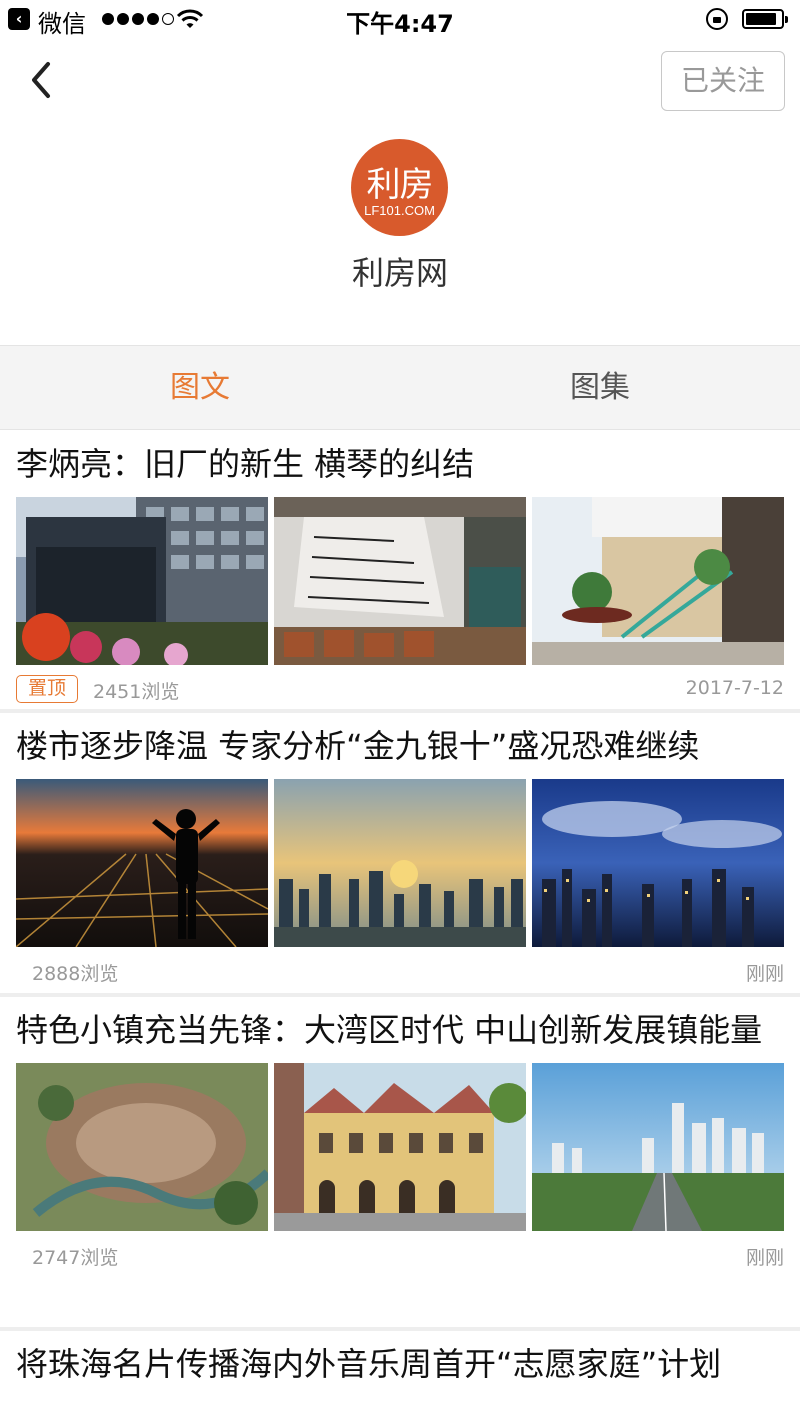  I want to click on status-bar: ‹ 微信 下午4:47, so click(400, 20).